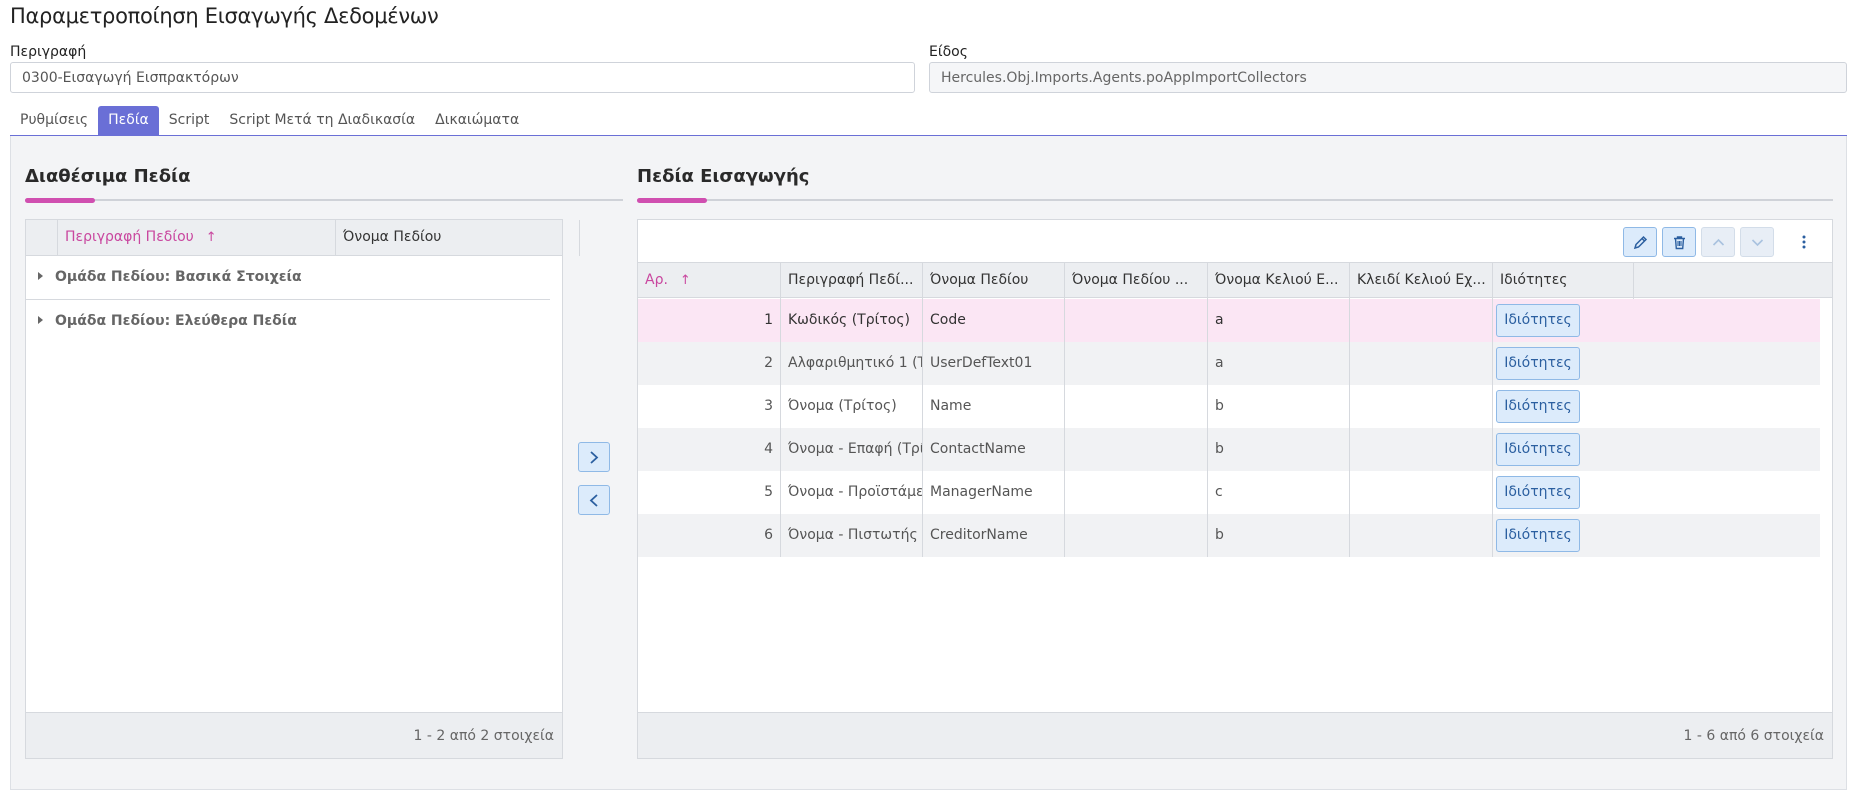 The height and width of the screenshot is (796, 1857). What do you see at coordinates (324, 200) in the screenshot?
I see `section-divider` at bounding box center [324, 200].